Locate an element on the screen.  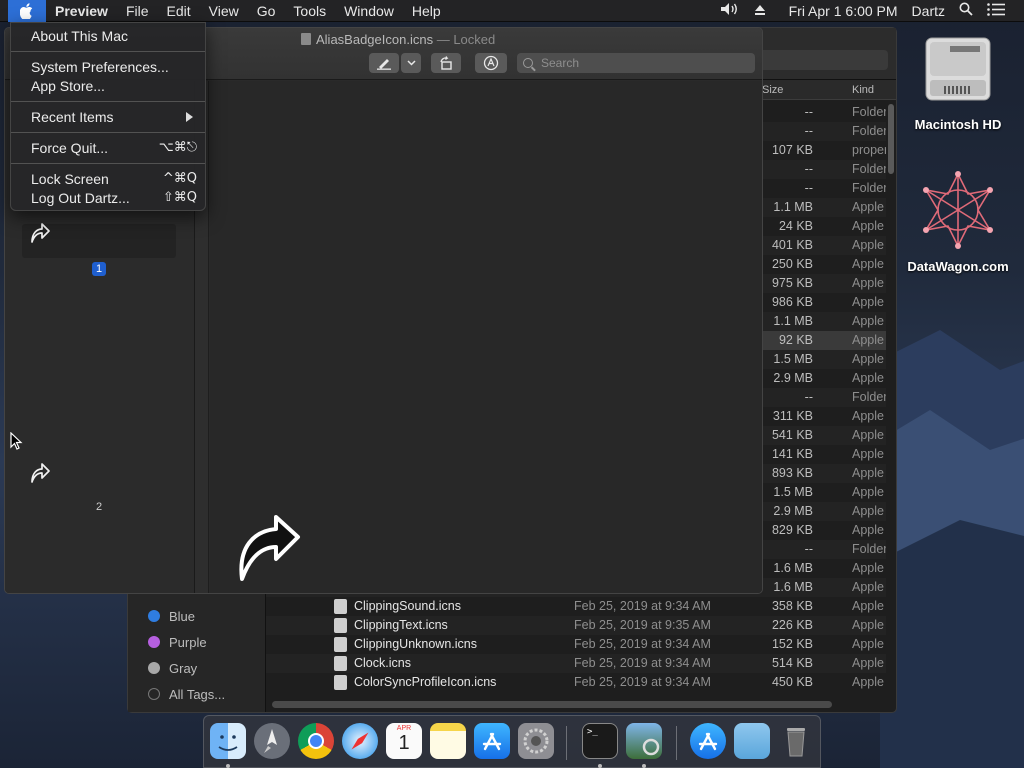
menu-go: Go is located at coordinates (266, 11).